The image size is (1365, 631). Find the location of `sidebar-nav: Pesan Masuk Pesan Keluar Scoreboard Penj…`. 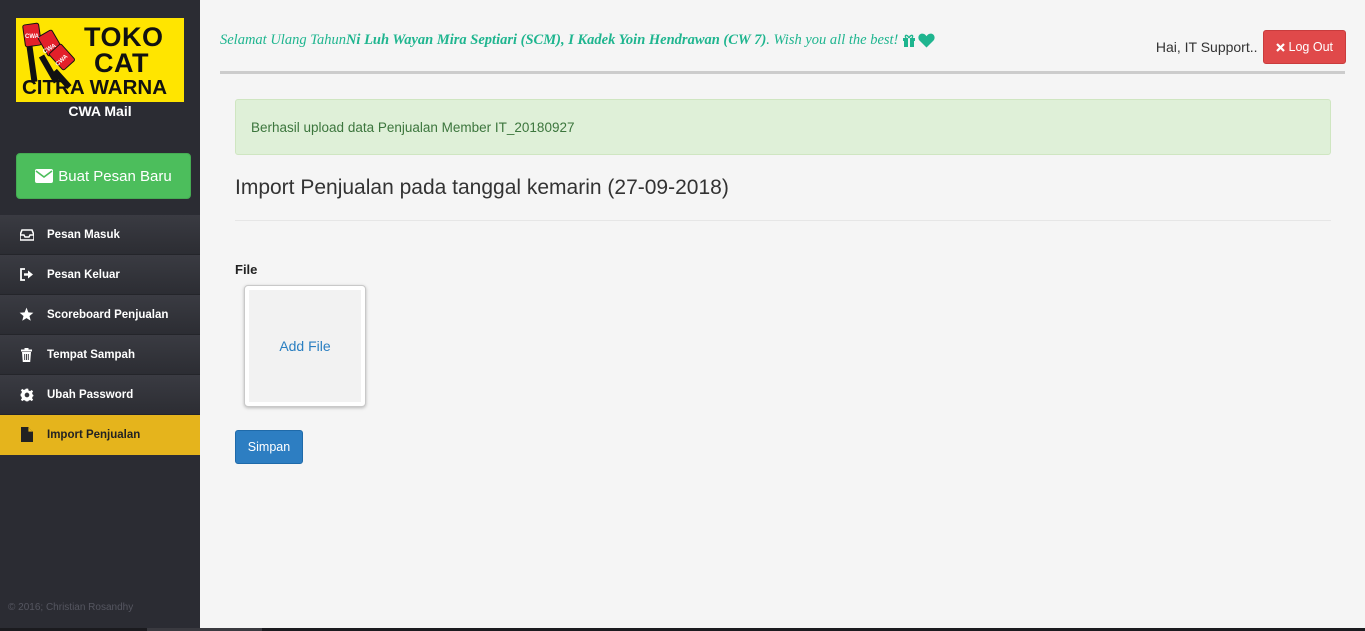

sidebar-nav: Pesan Masuk Pesan Keluar Scoreboard Penj… is located at coordinates (100, 335).